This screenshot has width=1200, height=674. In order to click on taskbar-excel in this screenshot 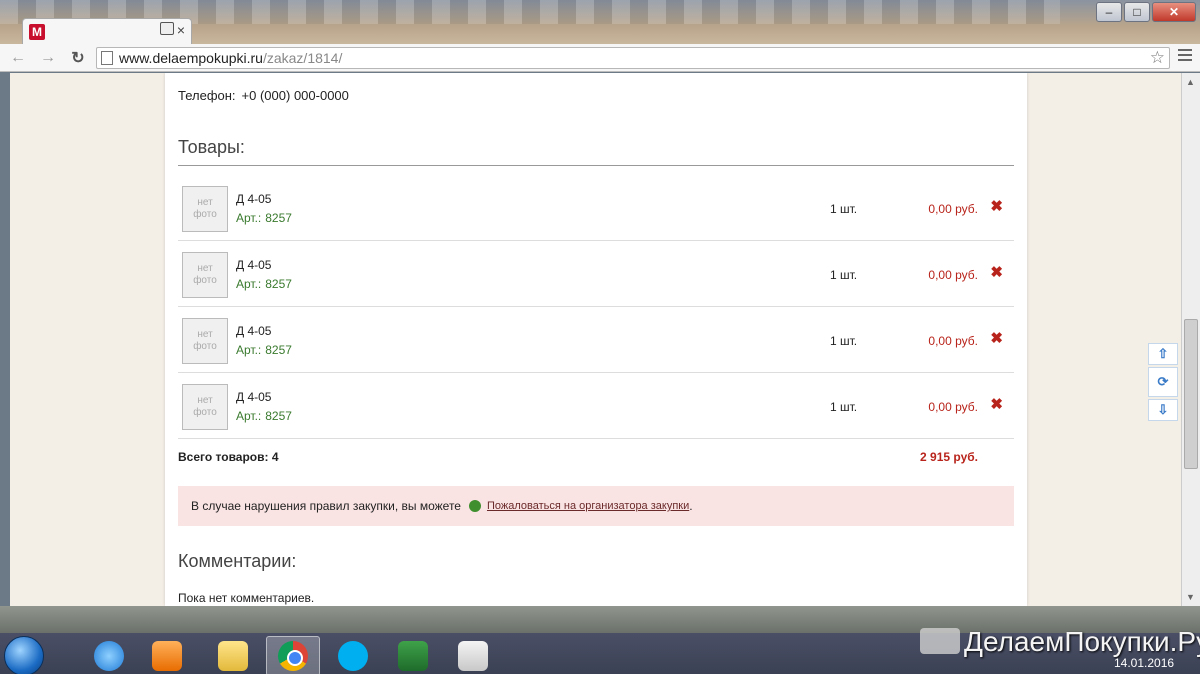, I will do `click(413, 655)`.